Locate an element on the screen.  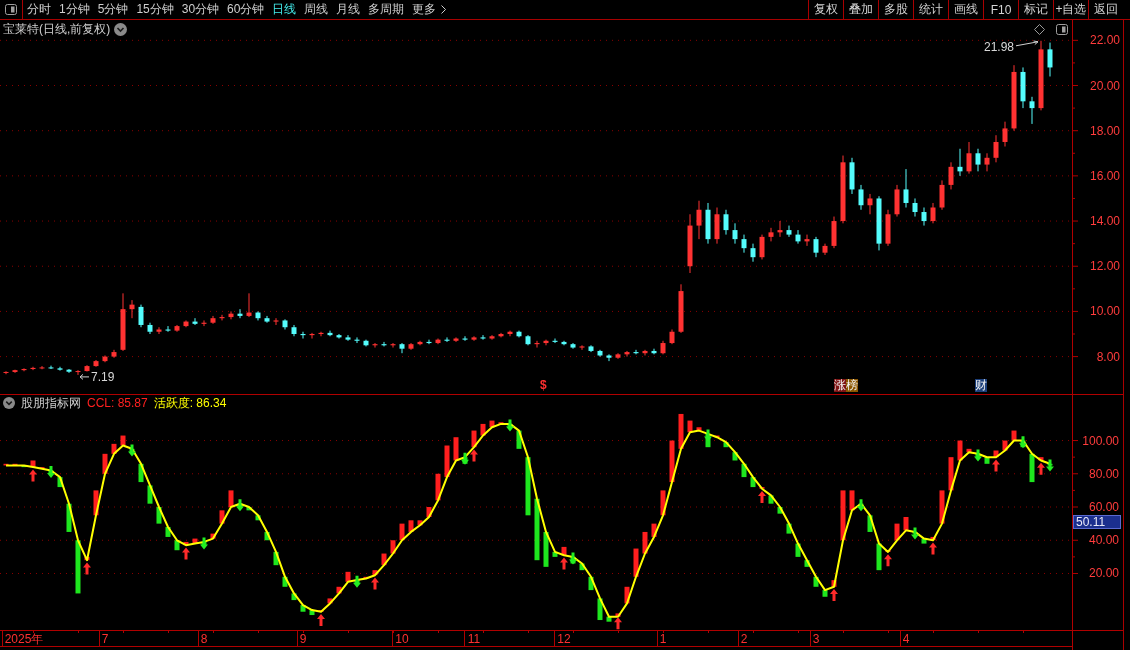
indicator-readout: 活跃度: 86.34 is located at coordinates (190, 403).